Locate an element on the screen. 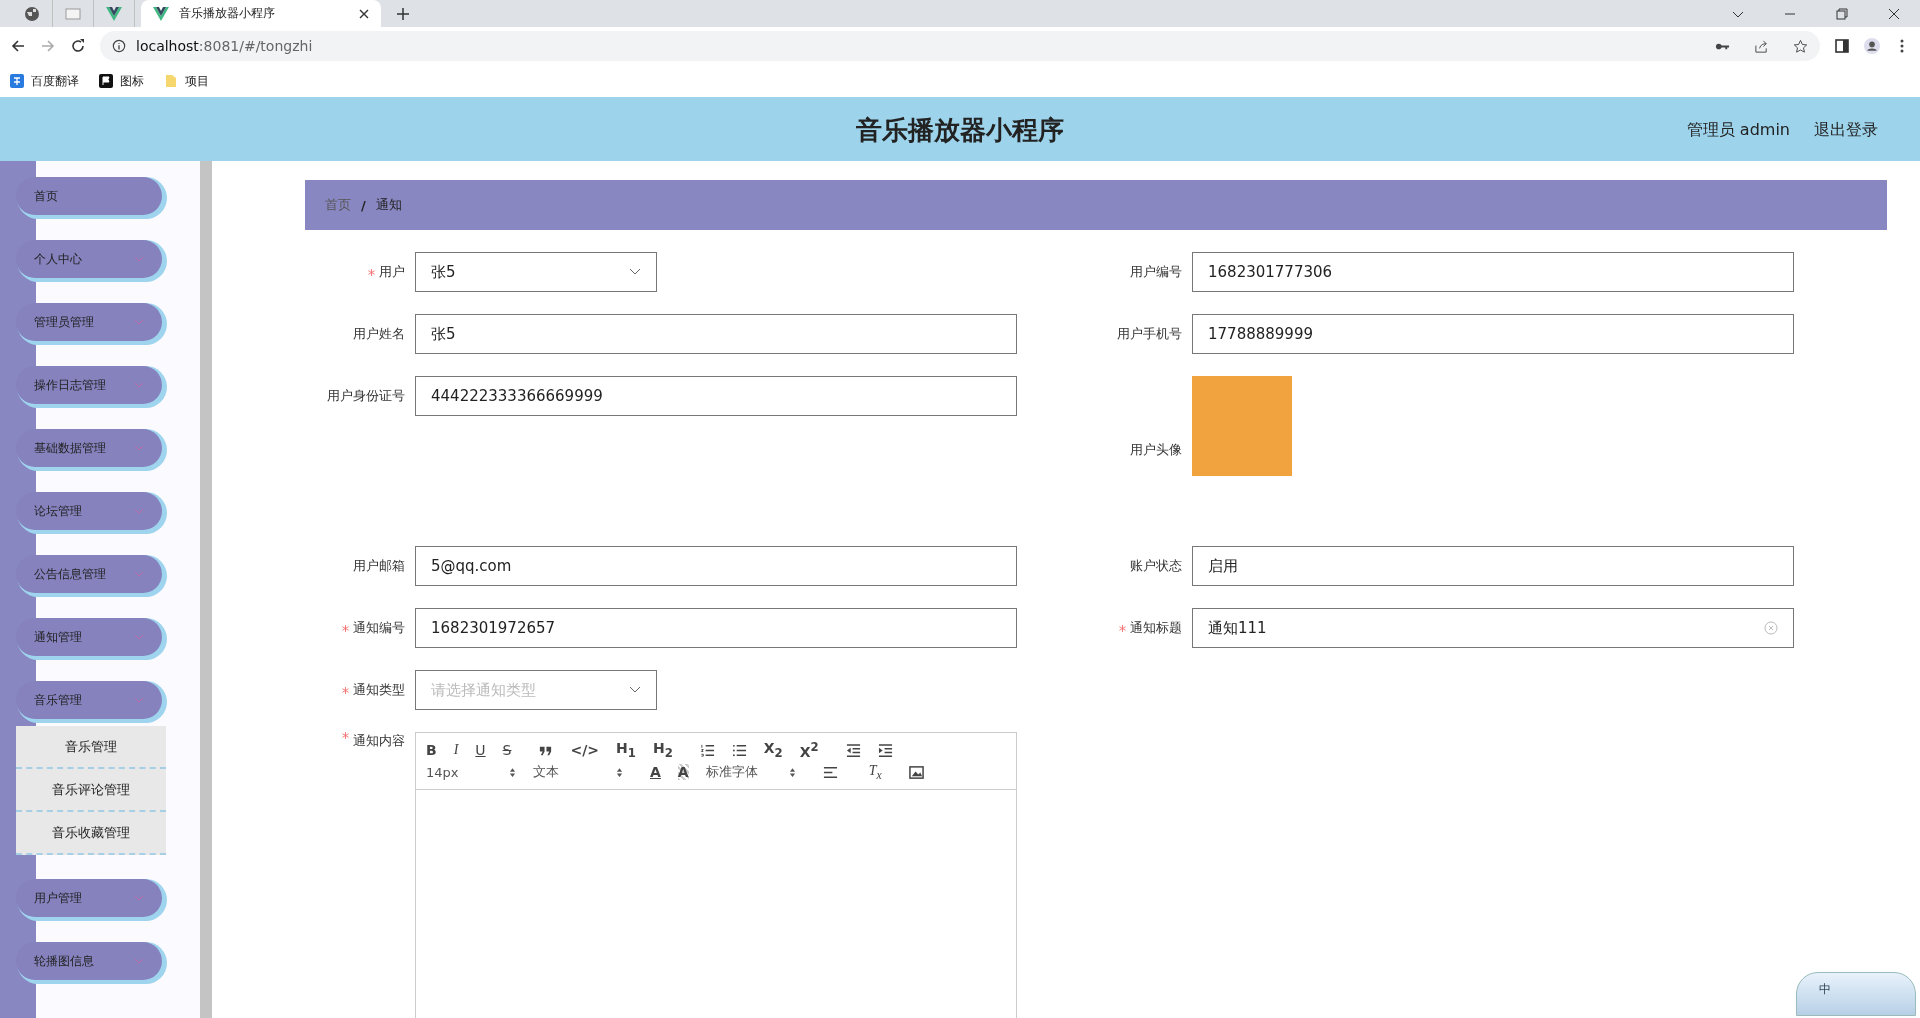 The height and width of the screenshot is (1018, 1920). bold-button: B is located at coordinates (431, 750).